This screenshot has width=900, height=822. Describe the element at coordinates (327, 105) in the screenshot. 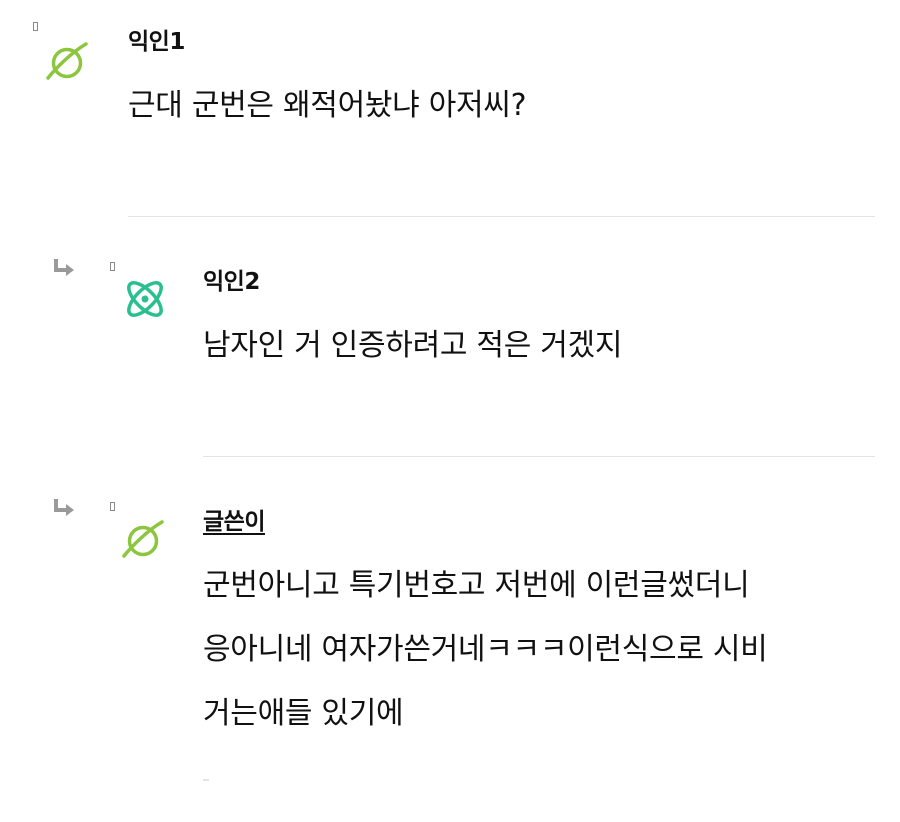

I see `comment-text-line: 근대 군번은 왜적어놨냐 아저씨?` at that location.